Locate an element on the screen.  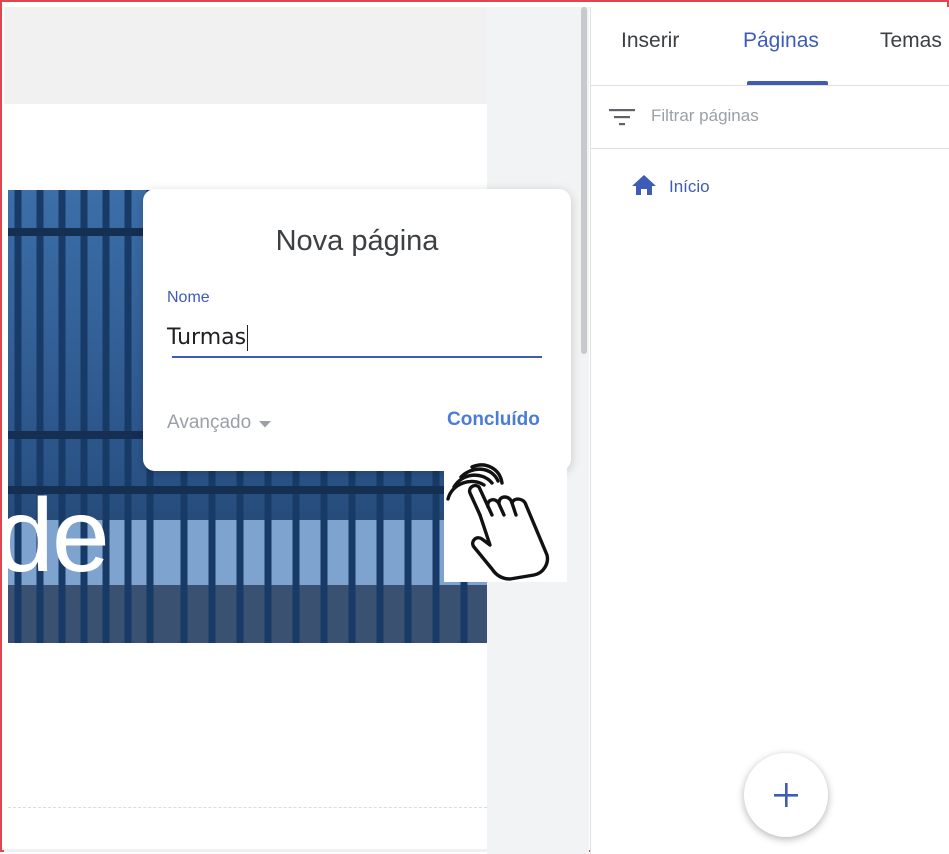
section-divider is located at coordinates (247, 807).